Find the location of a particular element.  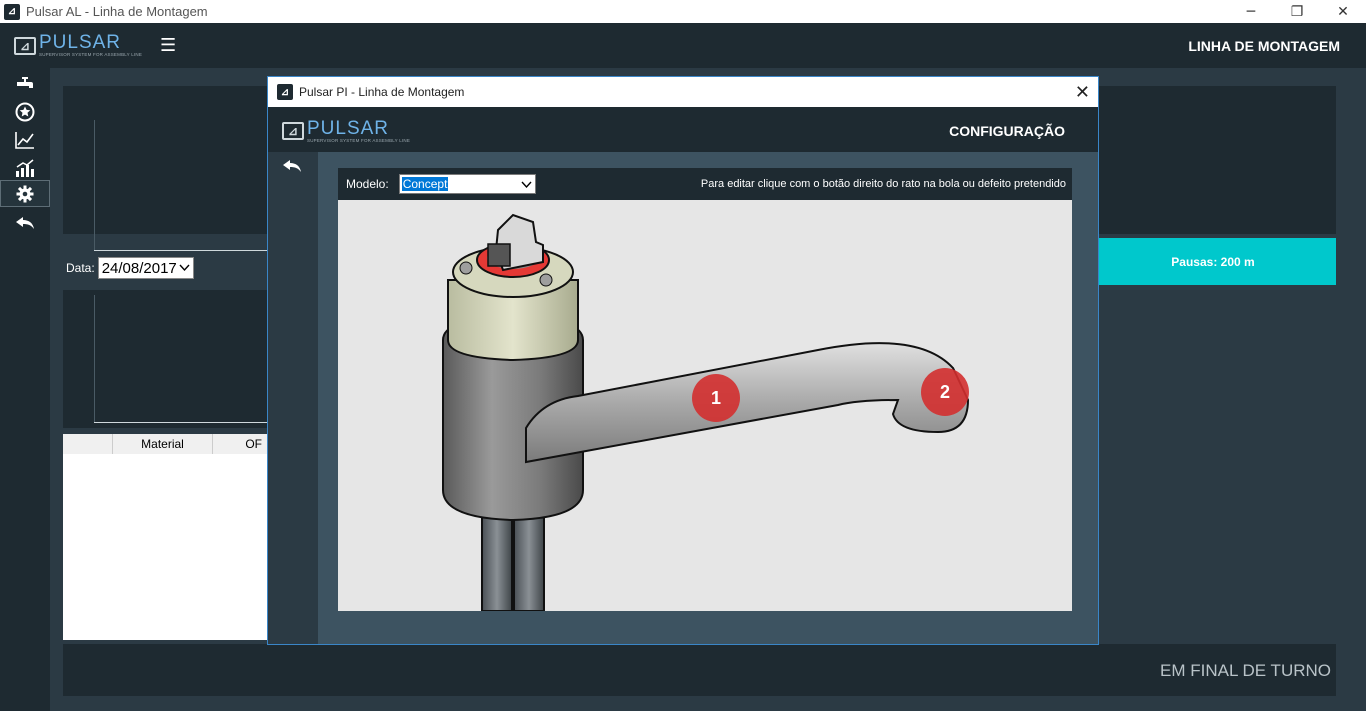

sidebar-item-back is located at coordinates (25, 222).